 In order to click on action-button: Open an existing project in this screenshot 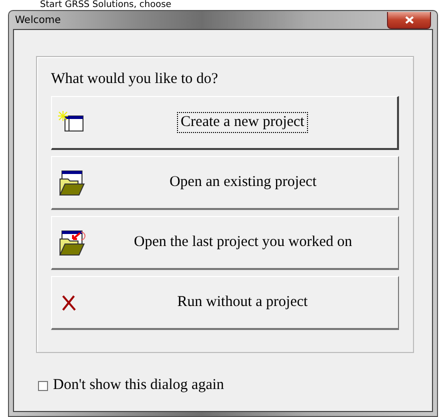, I will do `click(225, 183)`.